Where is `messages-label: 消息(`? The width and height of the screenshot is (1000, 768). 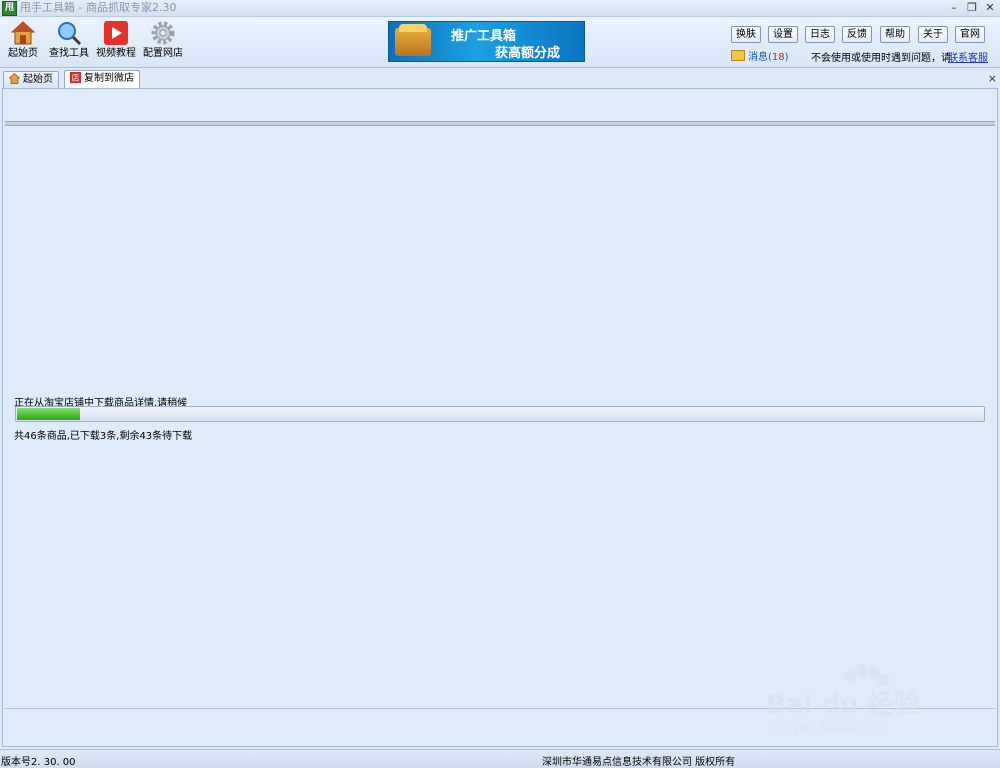 messages-label: 消息( is located at coordinates (760, 57).